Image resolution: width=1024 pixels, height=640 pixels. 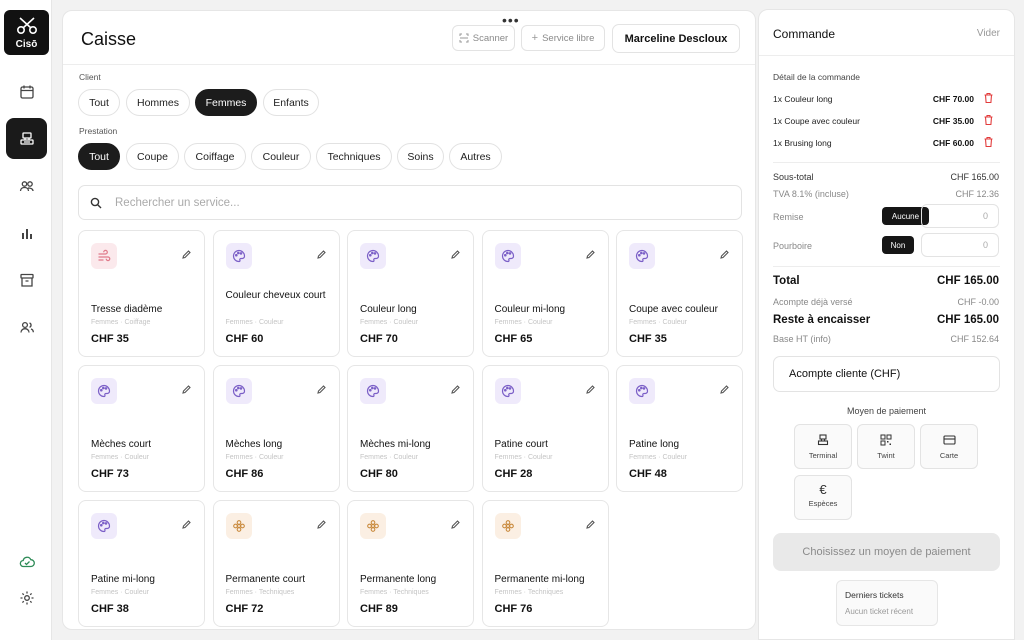 What do you see at coordinates (679, 293) in the screenshot?
I see `service-card: Coupe avec couleur Femmes · Couleur CHF 35` at bounding box center [679, 293].